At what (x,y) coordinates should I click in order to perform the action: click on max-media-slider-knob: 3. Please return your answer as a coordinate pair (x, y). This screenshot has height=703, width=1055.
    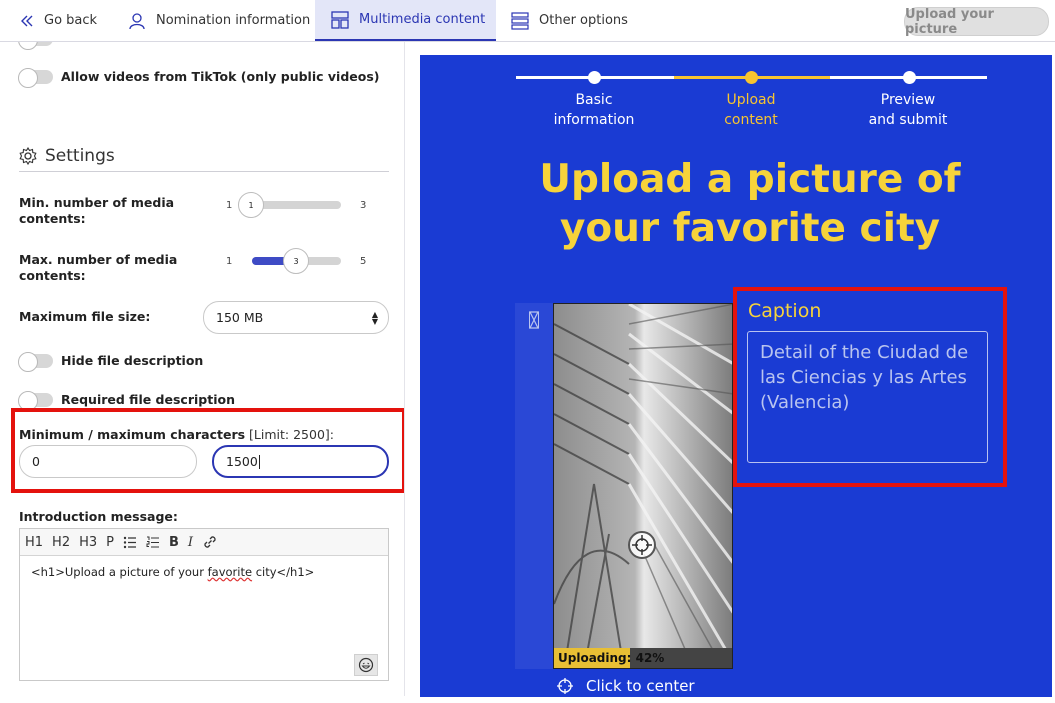
    Looking at the image, I should click on (296, 261).